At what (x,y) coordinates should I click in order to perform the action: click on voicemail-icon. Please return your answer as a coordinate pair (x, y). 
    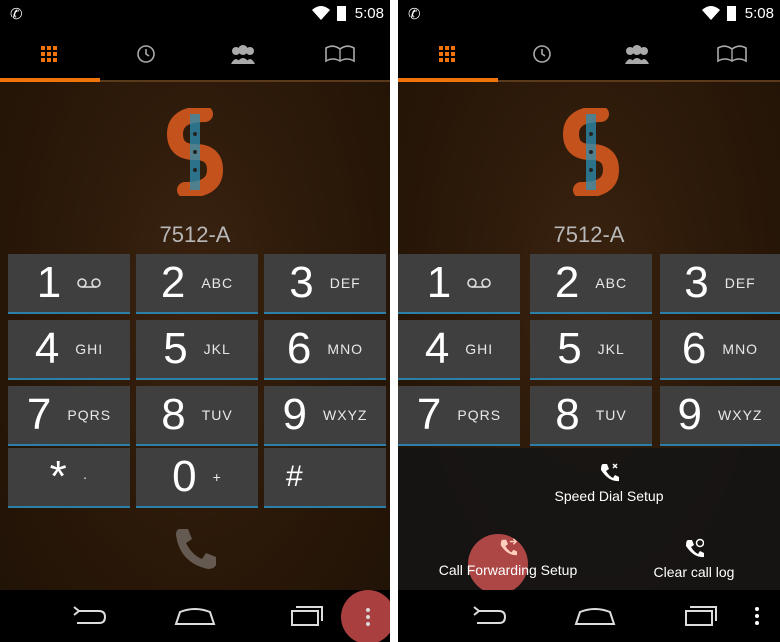
    Looking at the image, I should click on (479, 283).